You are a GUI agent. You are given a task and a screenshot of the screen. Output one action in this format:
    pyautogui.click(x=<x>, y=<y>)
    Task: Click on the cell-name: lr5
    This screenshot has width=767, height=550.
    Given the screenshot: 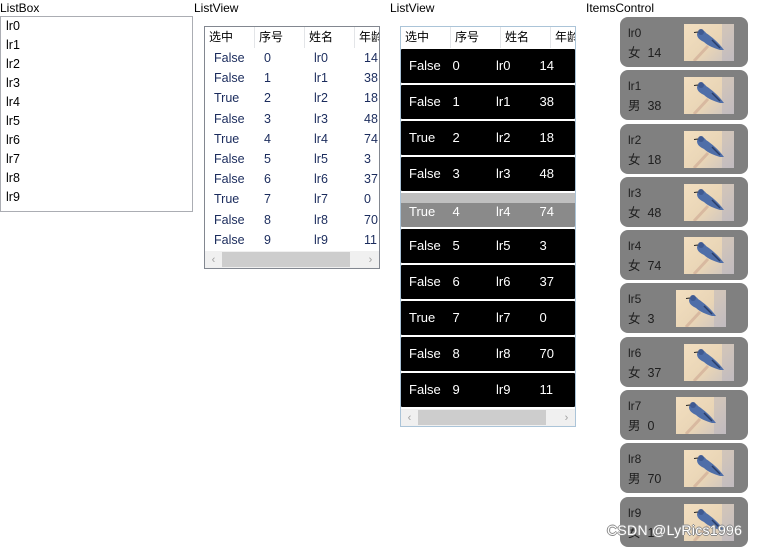 What is the action you would take?
    pyautogui.click(x=321, y=158)
    